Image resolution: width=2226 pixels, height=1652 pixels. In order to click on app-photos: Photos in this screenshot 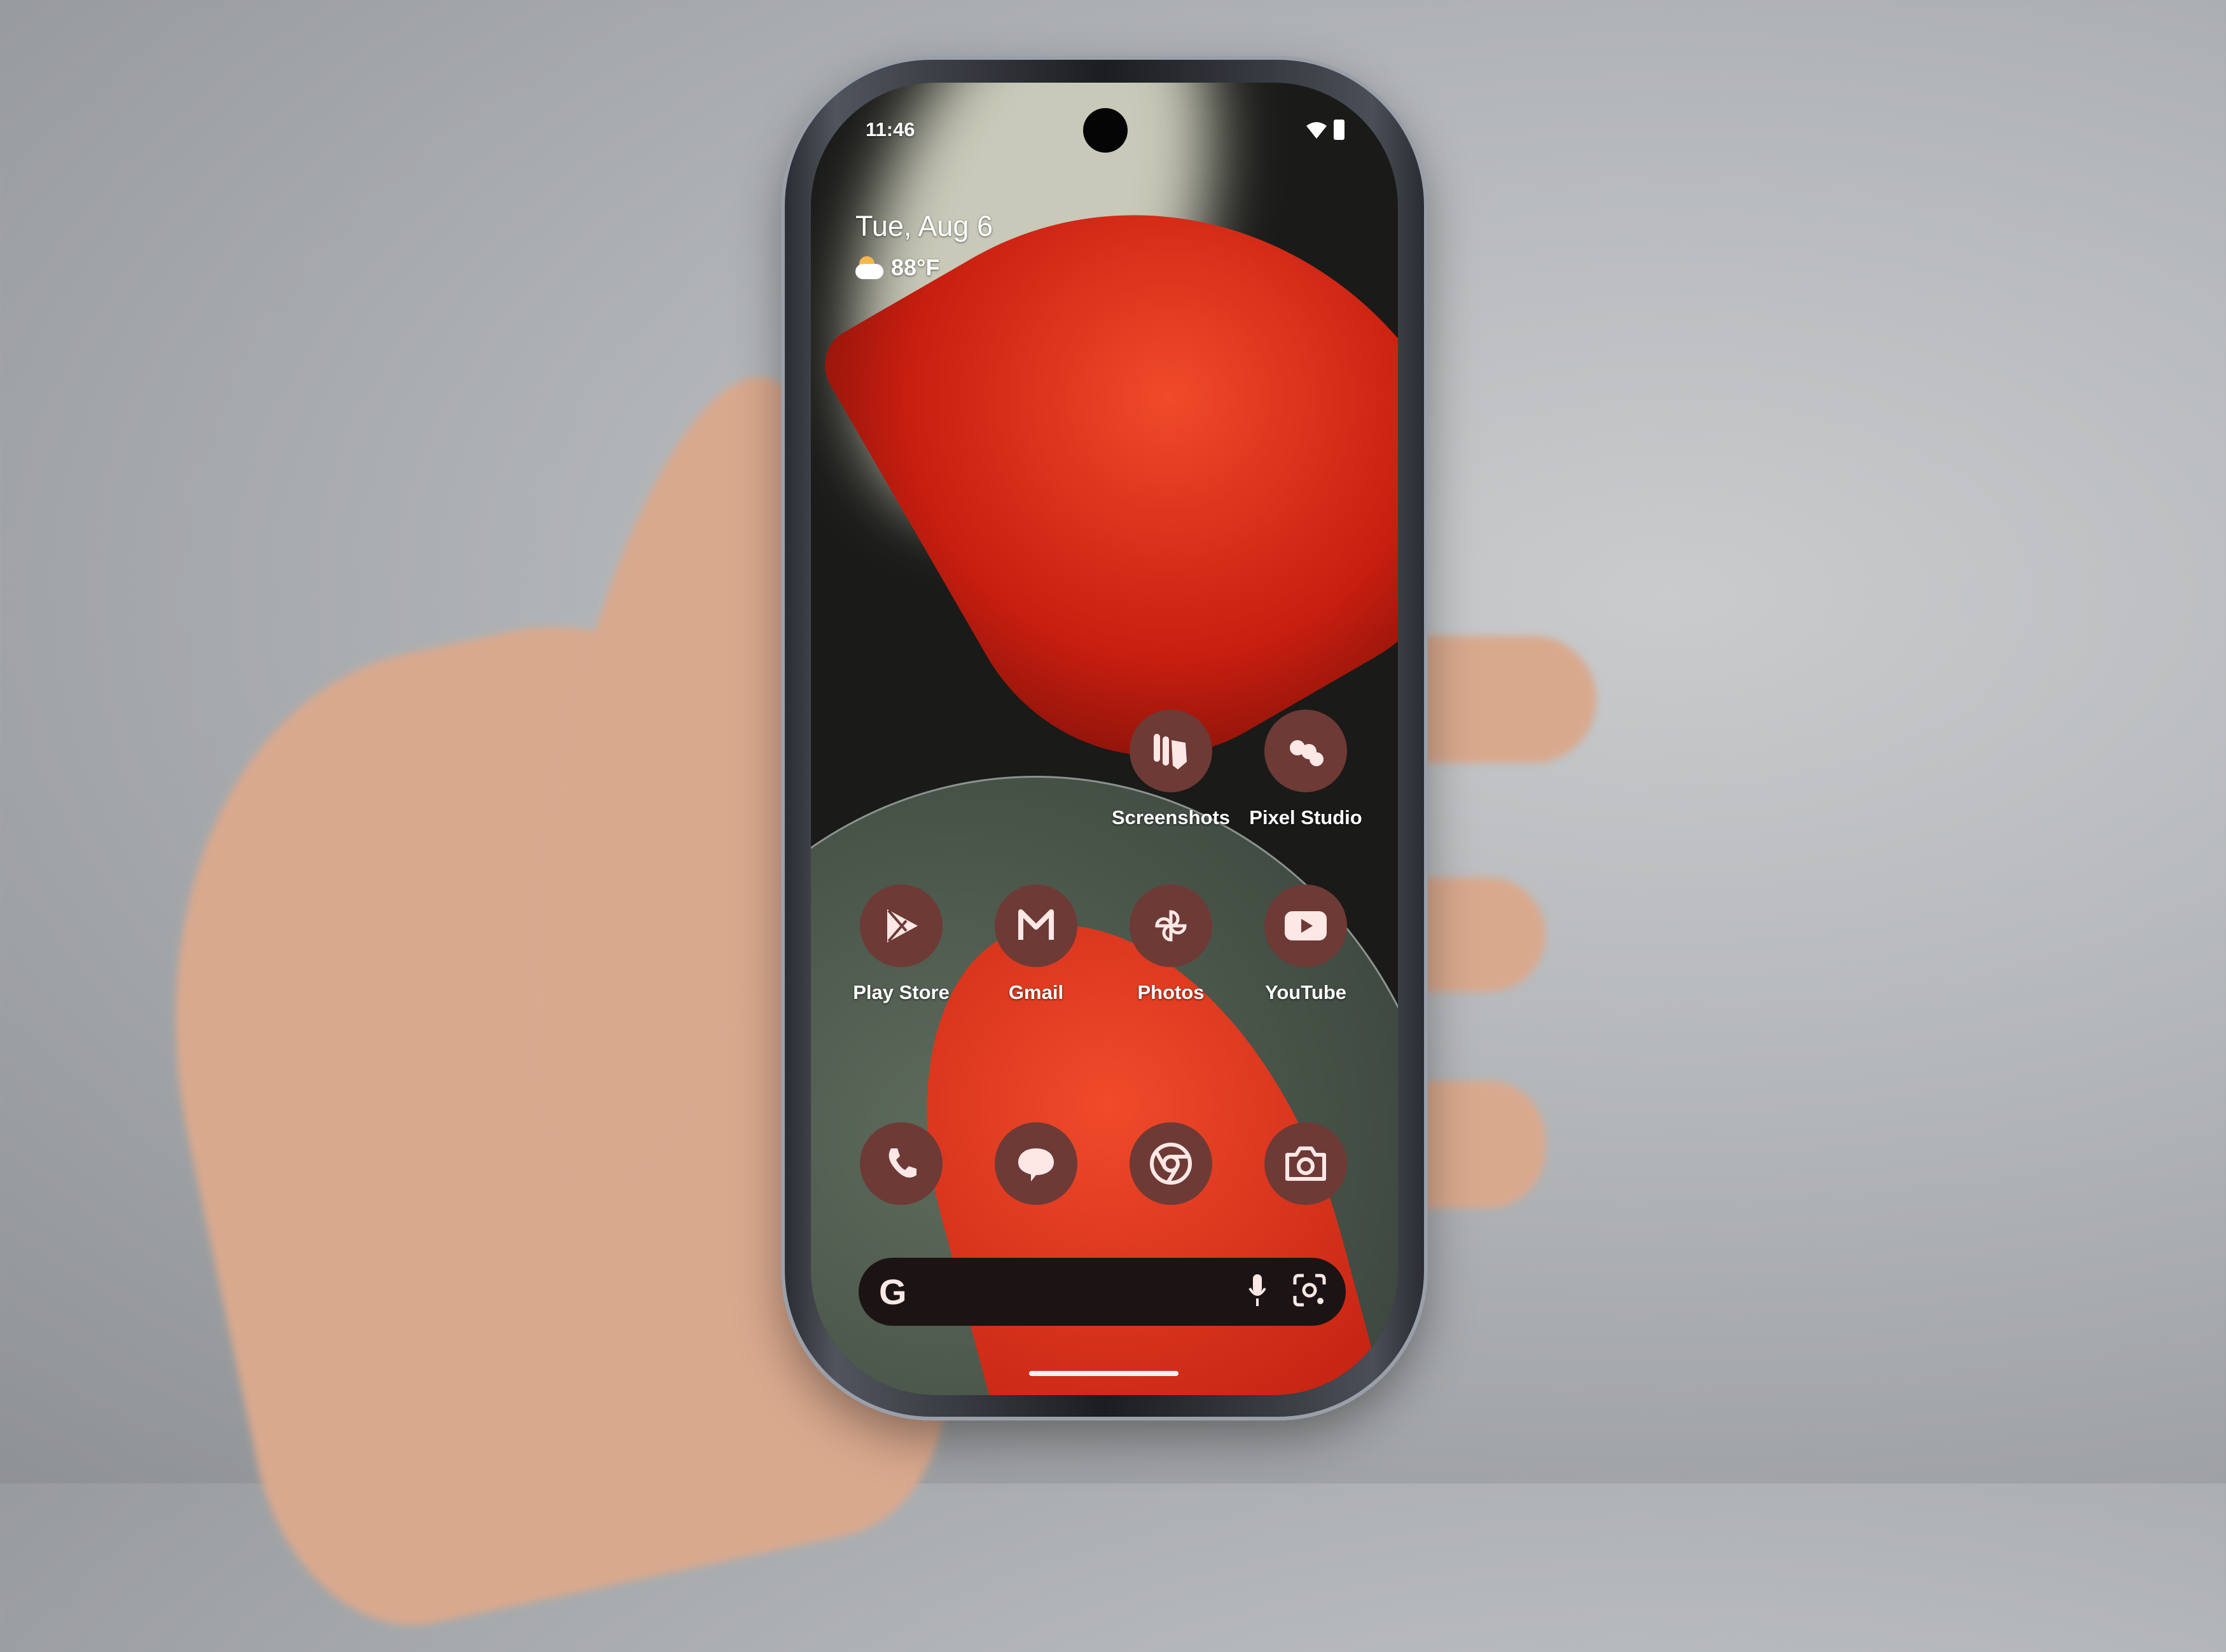, I will do `click(1171, 945)`.